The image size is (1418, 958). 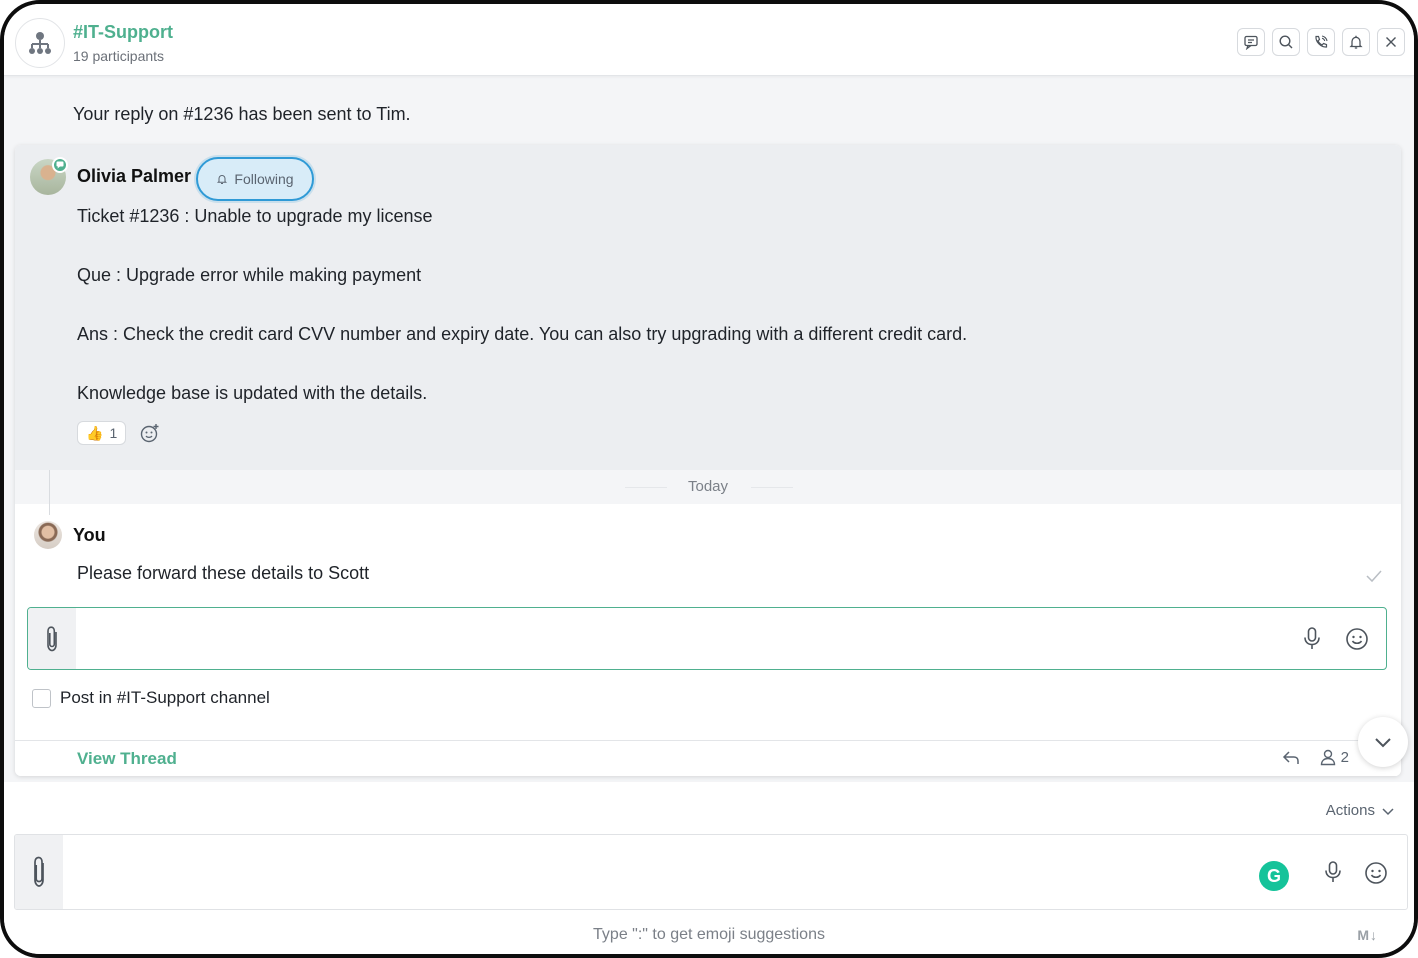 What do you see at coordinates (49, 492) in the screenshot?
I see `thread-connector` at bounding box center [49, 492].